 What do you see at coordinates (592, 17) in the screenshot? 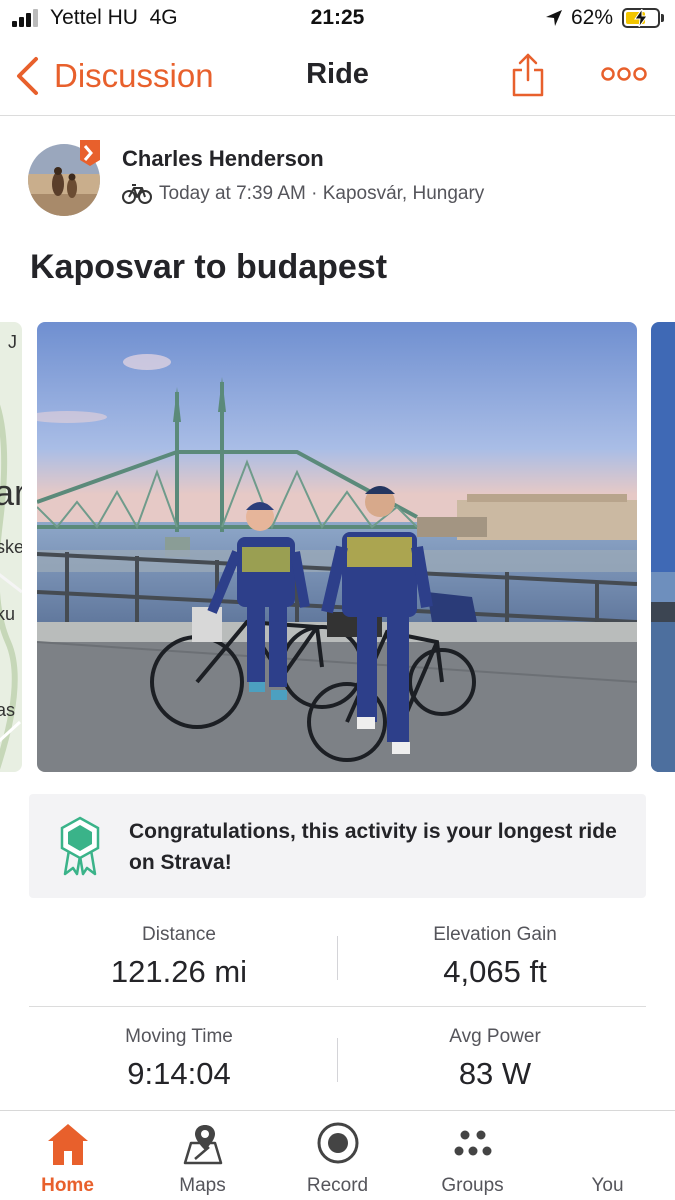
I see `battery-percent: 62%` at bounding box center [592, 17].